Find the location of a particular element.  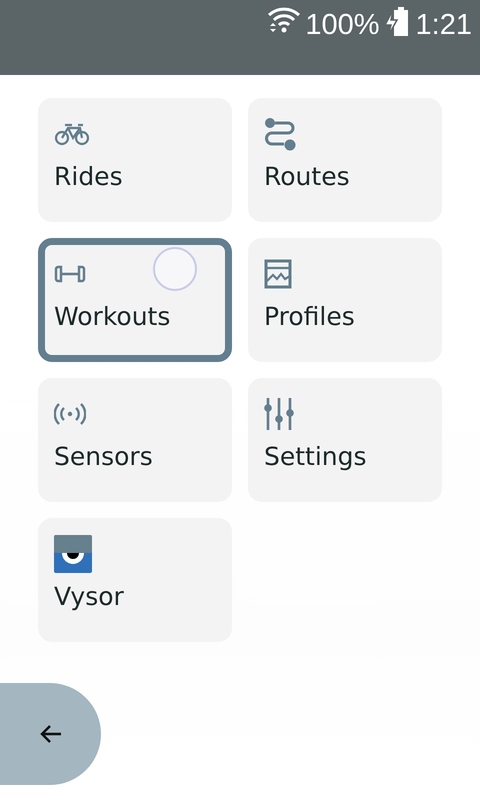

clock-time: 1:21 is located at coordinates (444, 25).